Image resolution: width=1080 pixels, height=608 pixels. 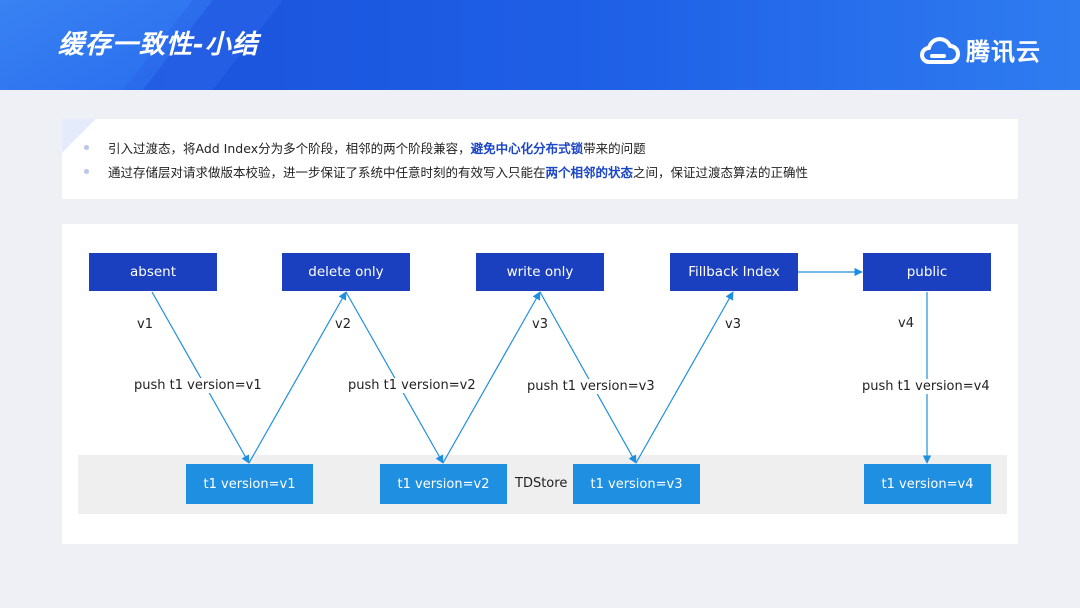 What do you see at coordinates (927, 272) in the screenshot?
I see `state-public: public` at bounding box center [927, 272].